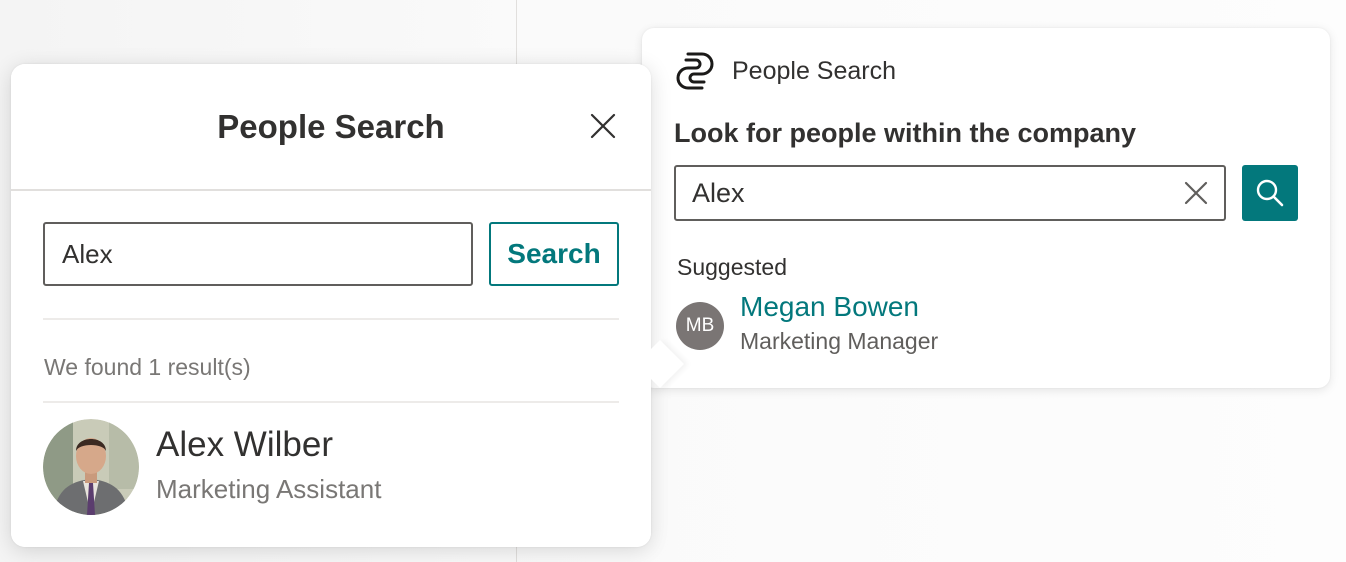 The height and width of the screenshot is (562, 1346). I want to click on result-count: We found 1 result(s), so click(147, 367).